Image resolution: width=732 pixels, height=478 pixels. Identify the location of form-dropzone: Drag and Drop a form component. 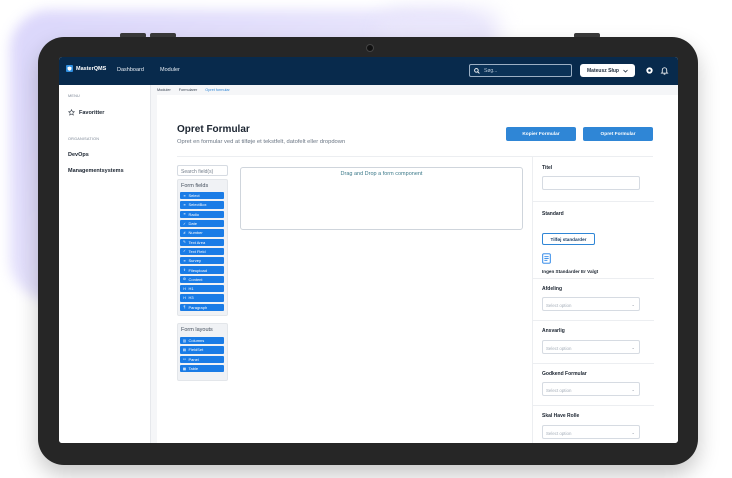
(381, 198).